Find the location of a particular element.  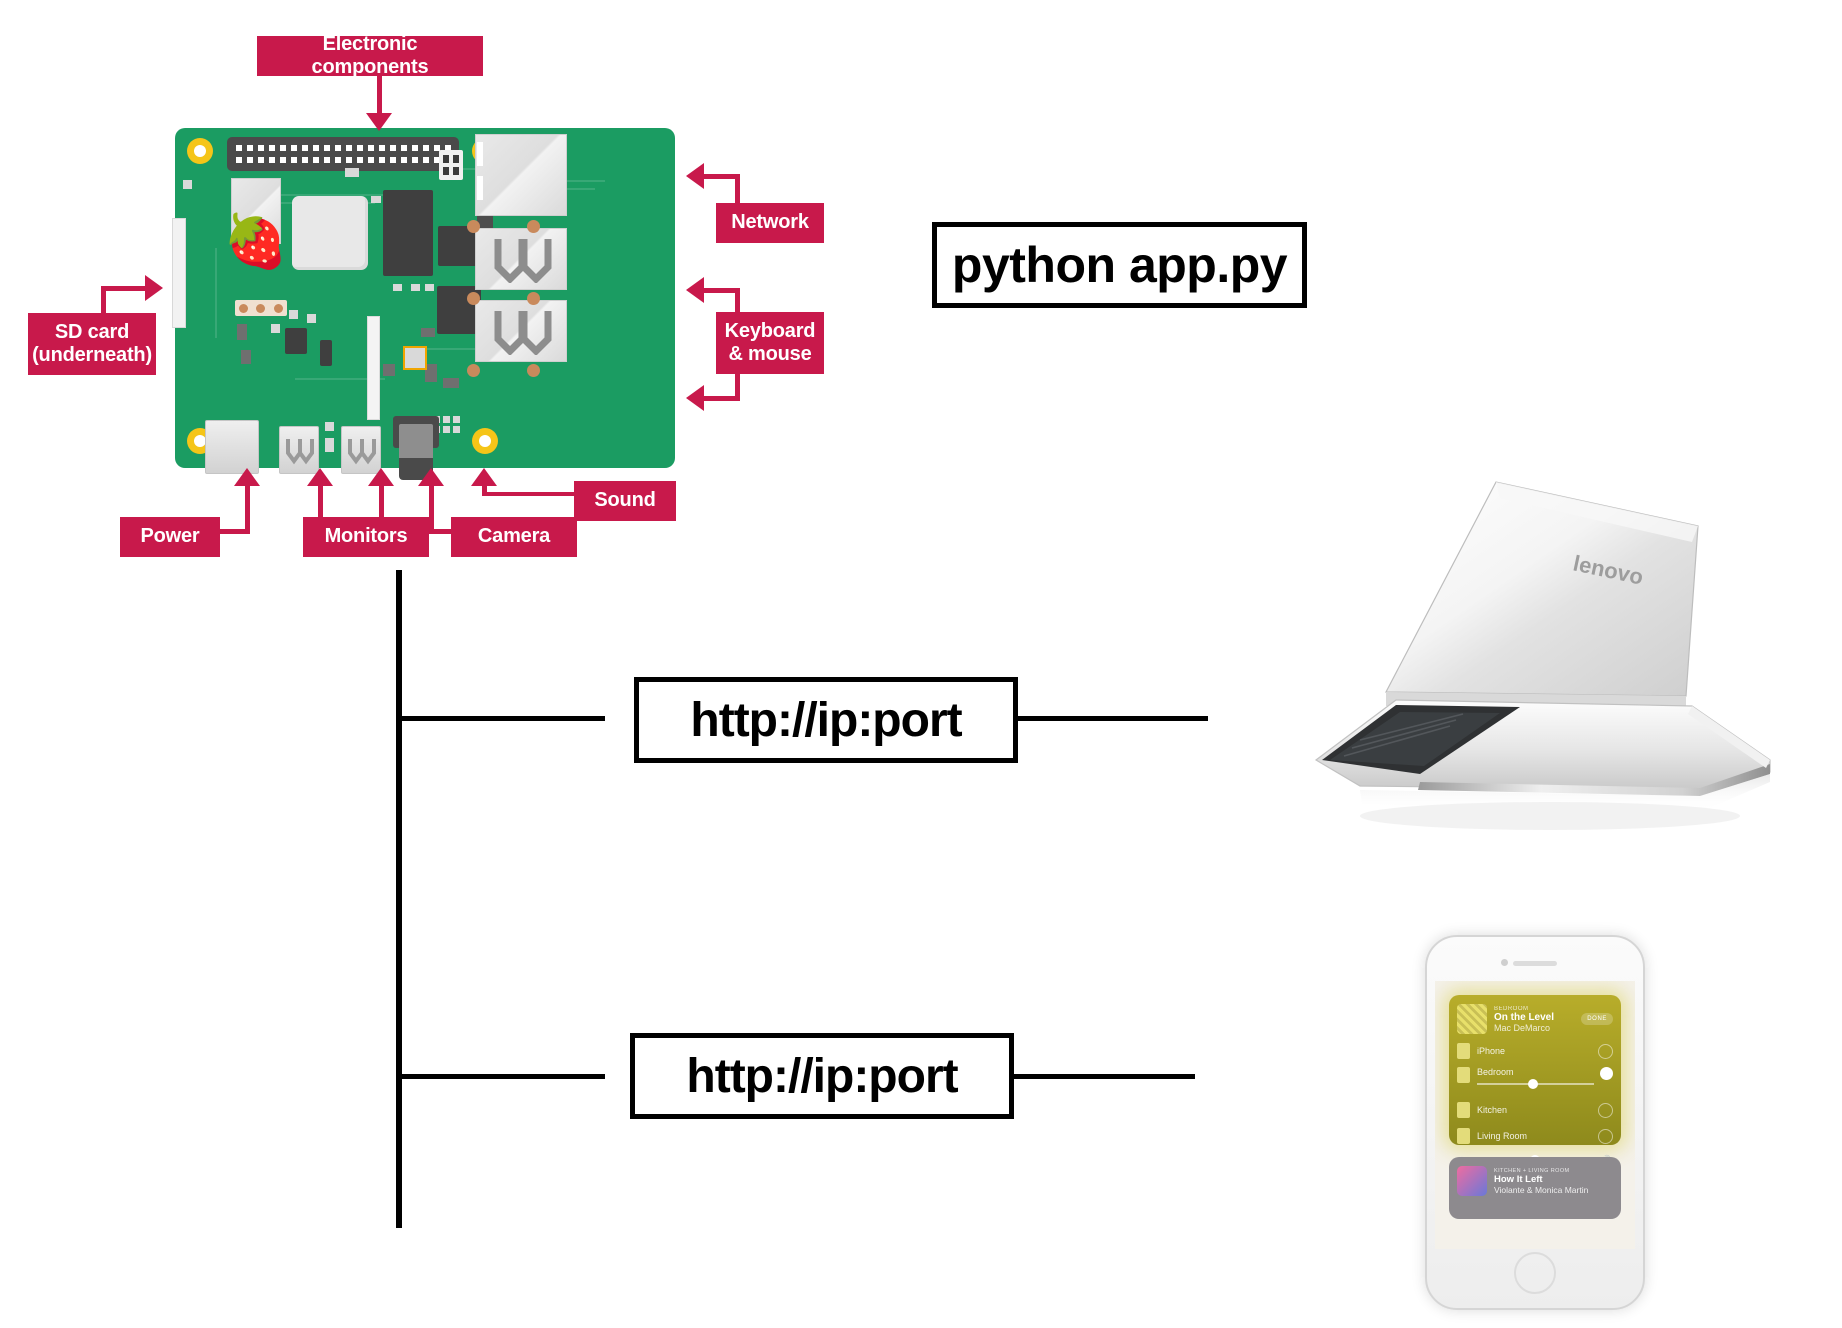

jumper-header is located at coordinates (451, 165).